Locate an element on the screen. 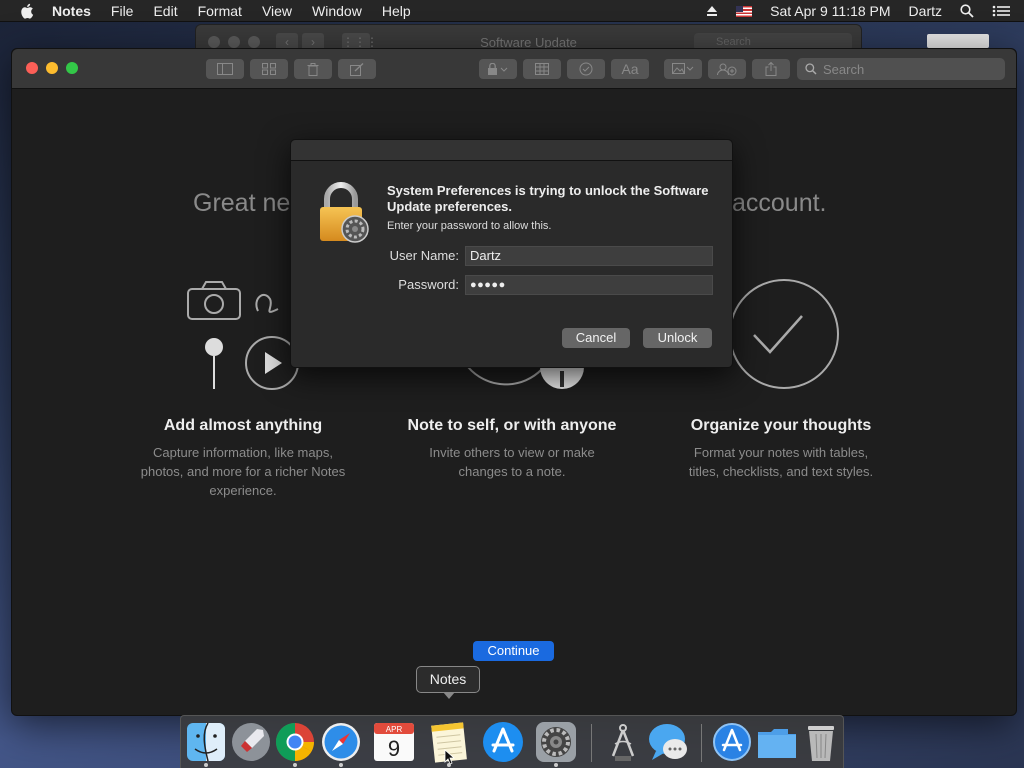  format-button: Aa is located at coordinates (630, 69).